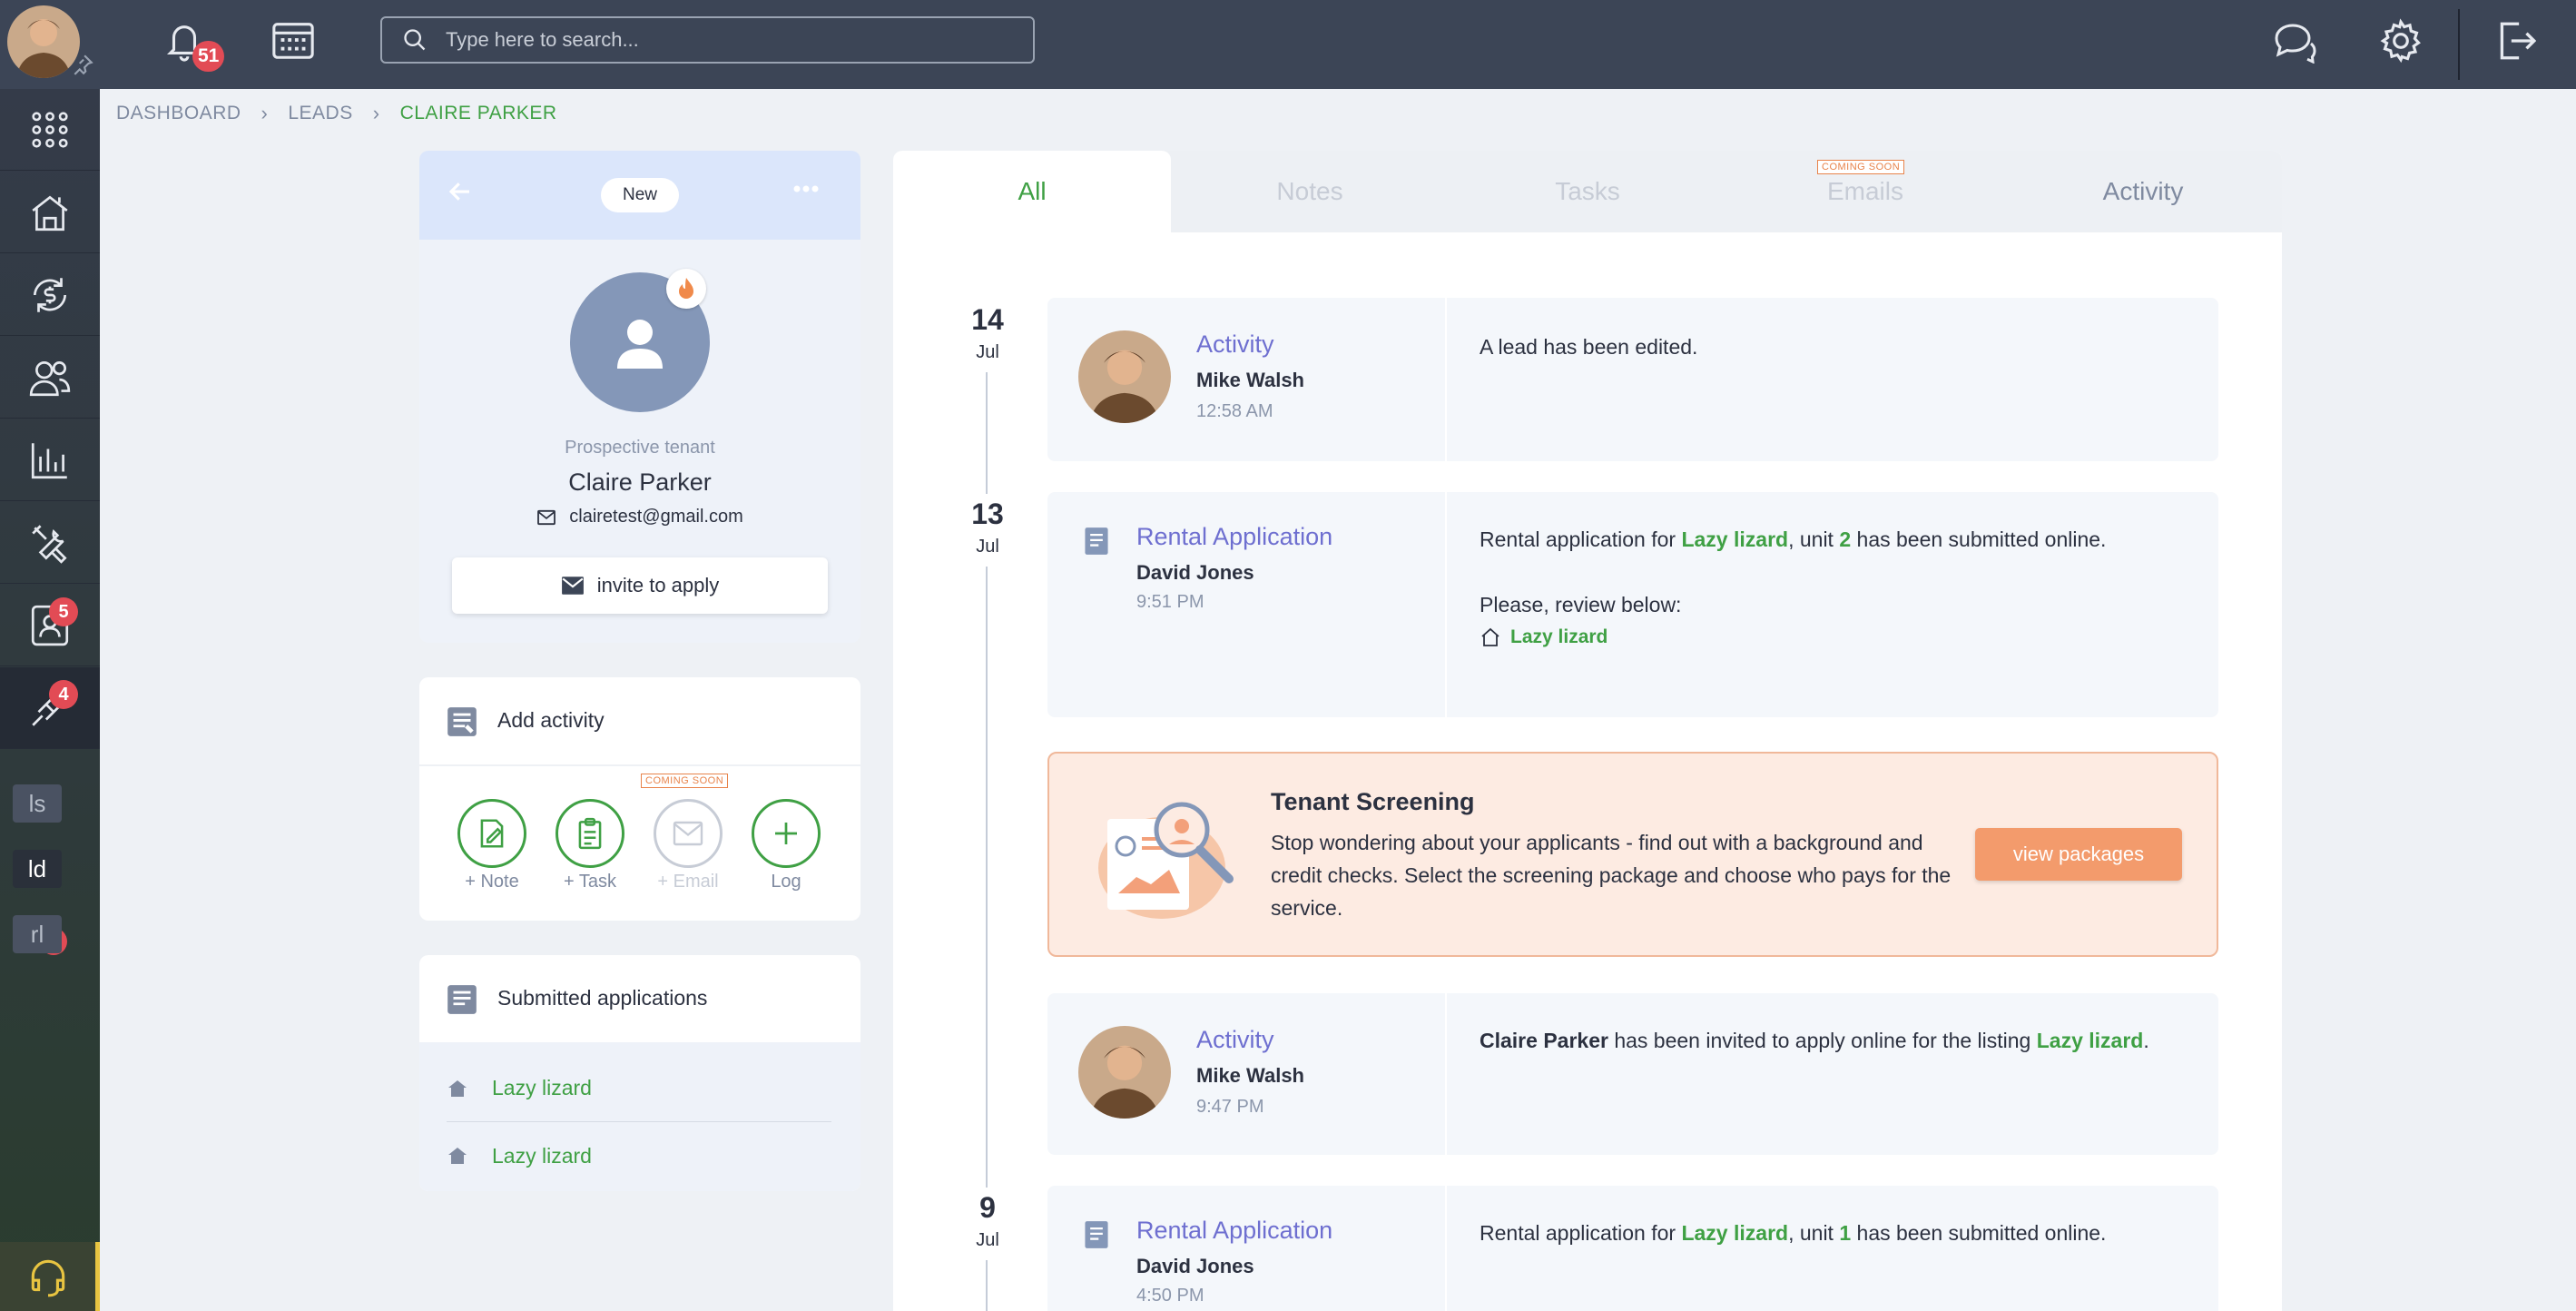 Image resolution: width=2576 pixels, height=1311 pixels. Describe the element at coordinates (658, 585) in the screenshot. I see `invite-label: invite to apply` at that location.